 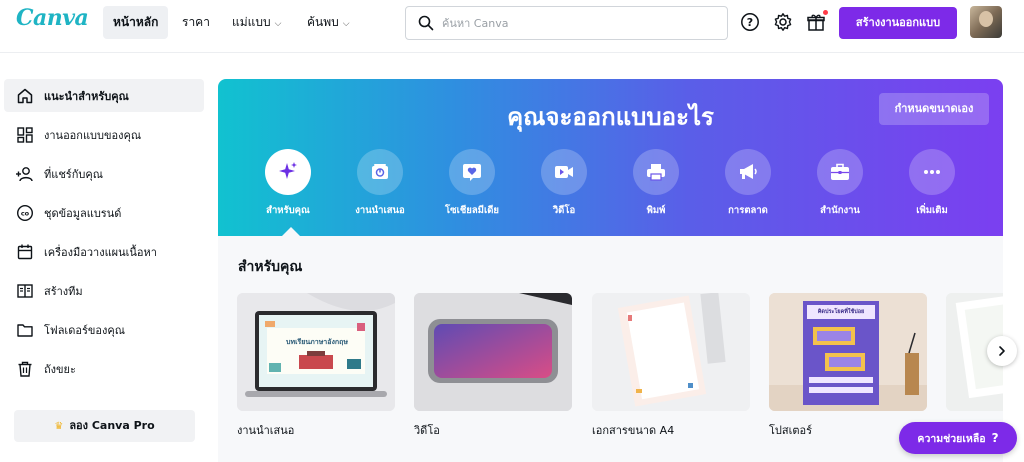 I want to click on active-category-caret, so click(x=291, y=231).